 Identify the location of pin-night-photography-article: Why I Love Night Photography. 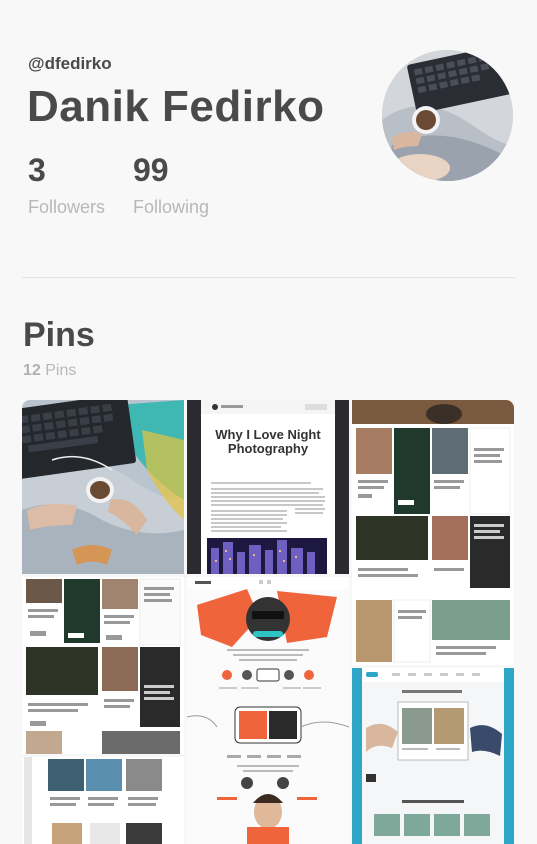
(268, 487).